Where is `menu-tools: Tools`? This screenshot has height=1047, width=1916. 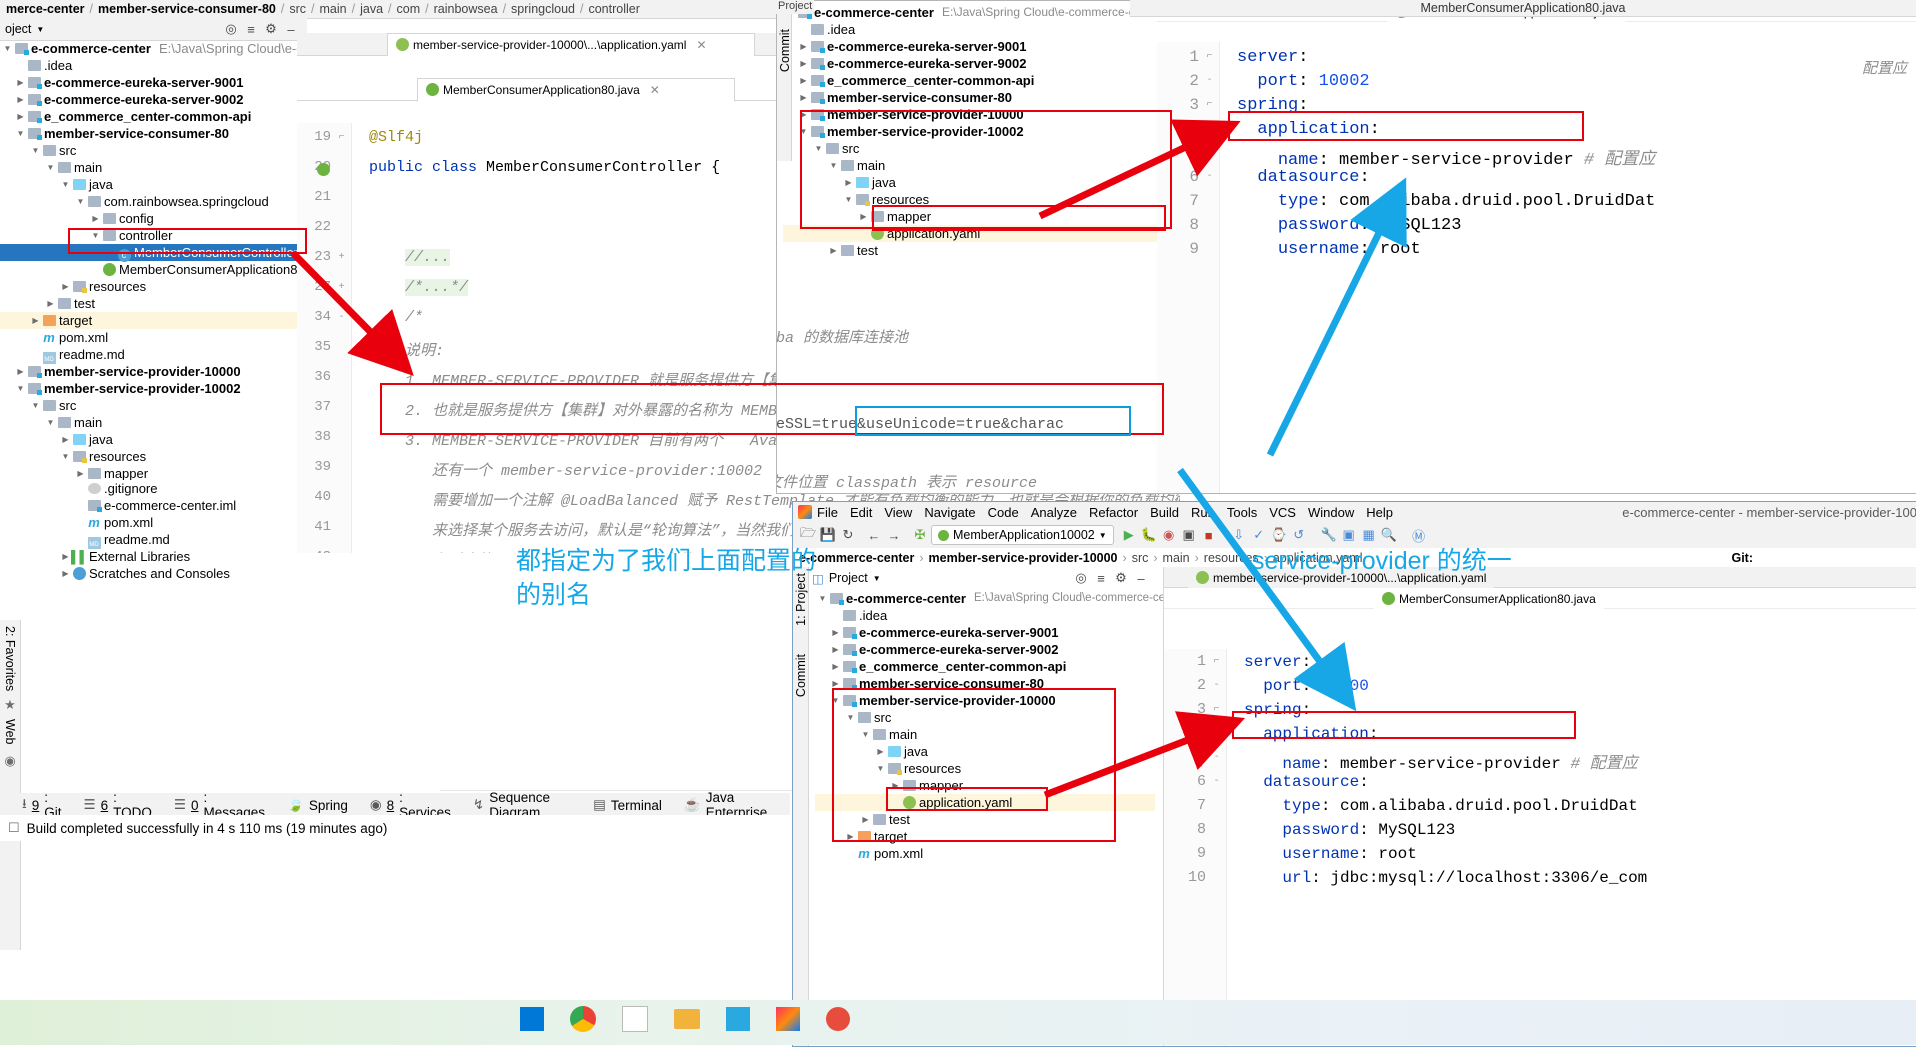 menu-tools: Tools is located at coordinates (1242, 512).